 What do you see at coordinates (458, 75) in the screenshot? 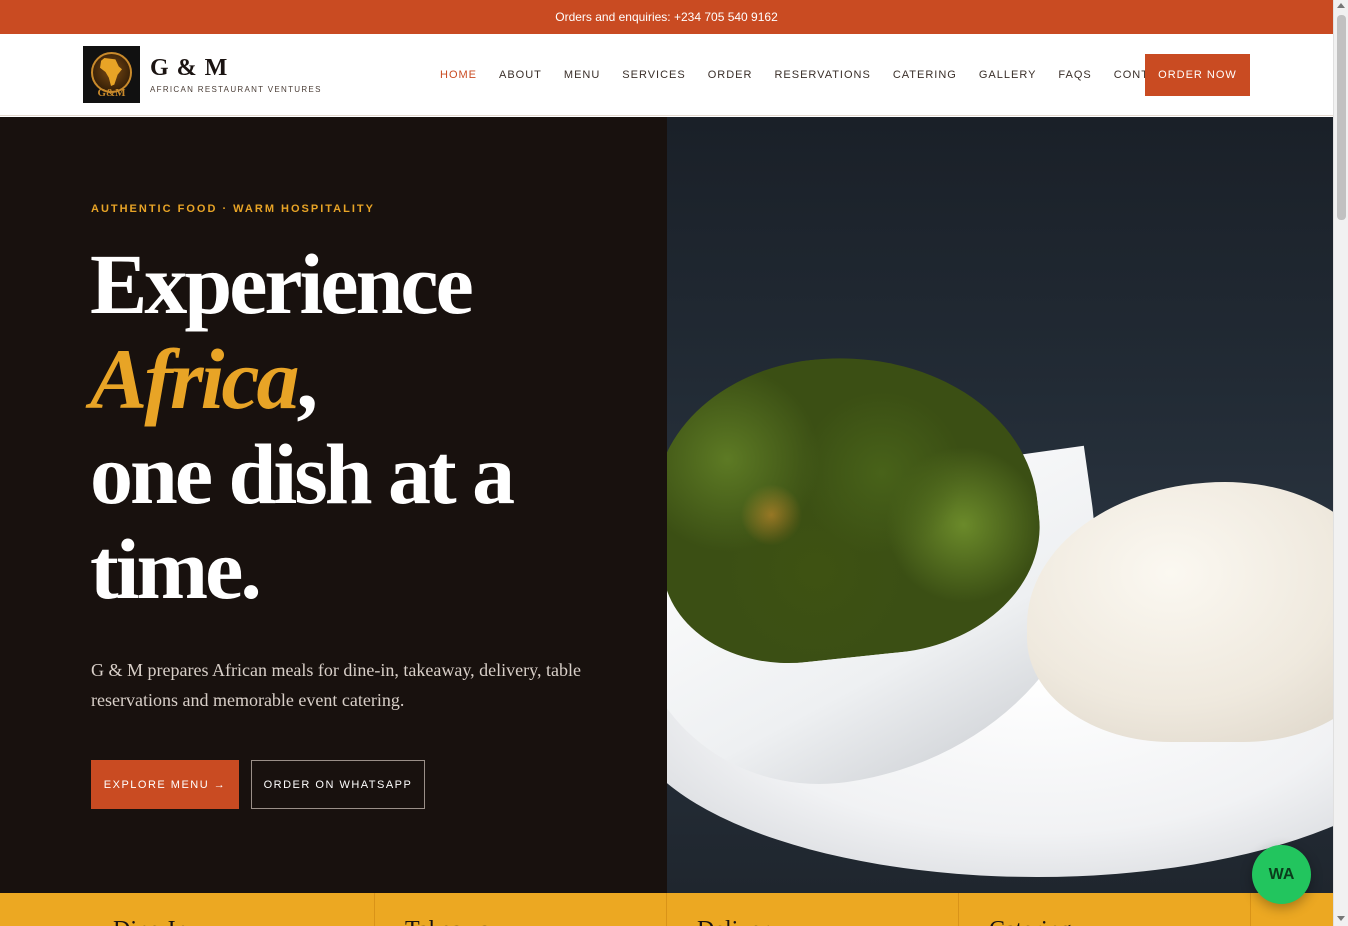
I see `nav-item-home: HOME` at bounding box center [458, 75].